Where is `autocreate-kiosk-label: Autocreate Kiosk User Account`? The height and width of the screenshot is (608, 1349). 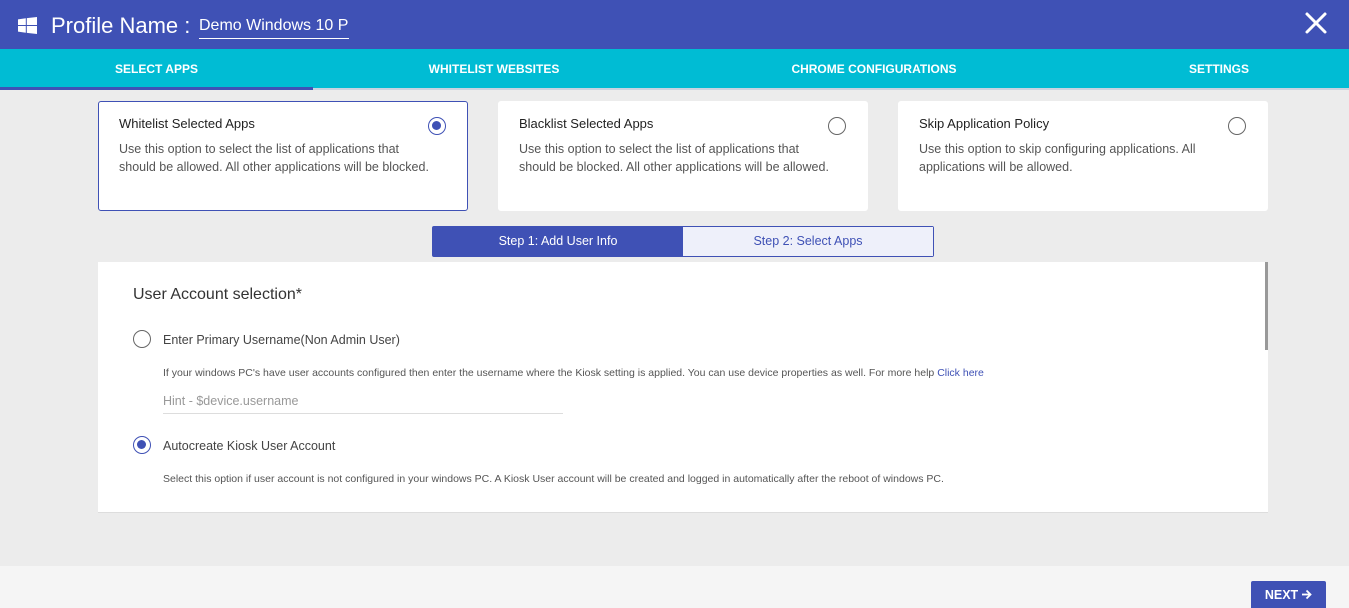 autocreate-kiosk-label: Autocreate Kiosk User Account is located at coordinates (249, 446).